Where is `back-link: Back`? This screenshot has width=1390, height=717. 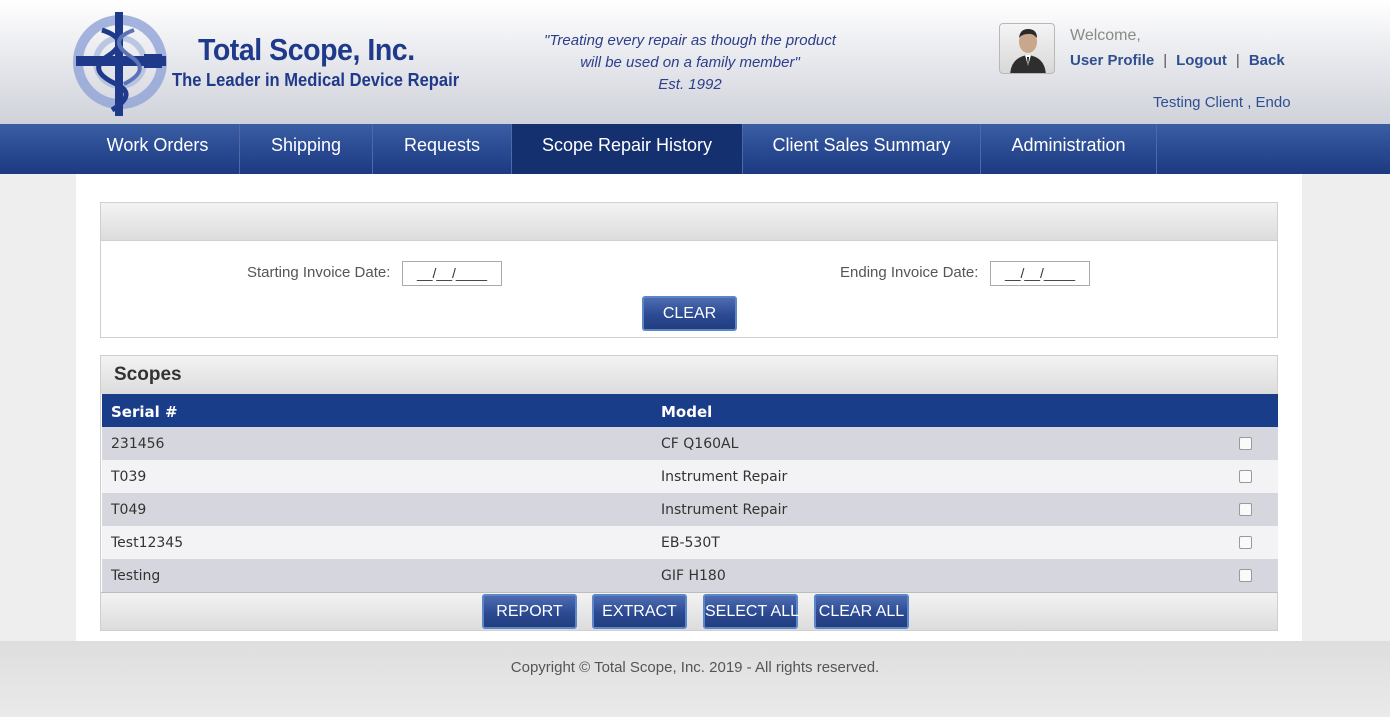 back-link: Back is located at coordinates (1267, 60).